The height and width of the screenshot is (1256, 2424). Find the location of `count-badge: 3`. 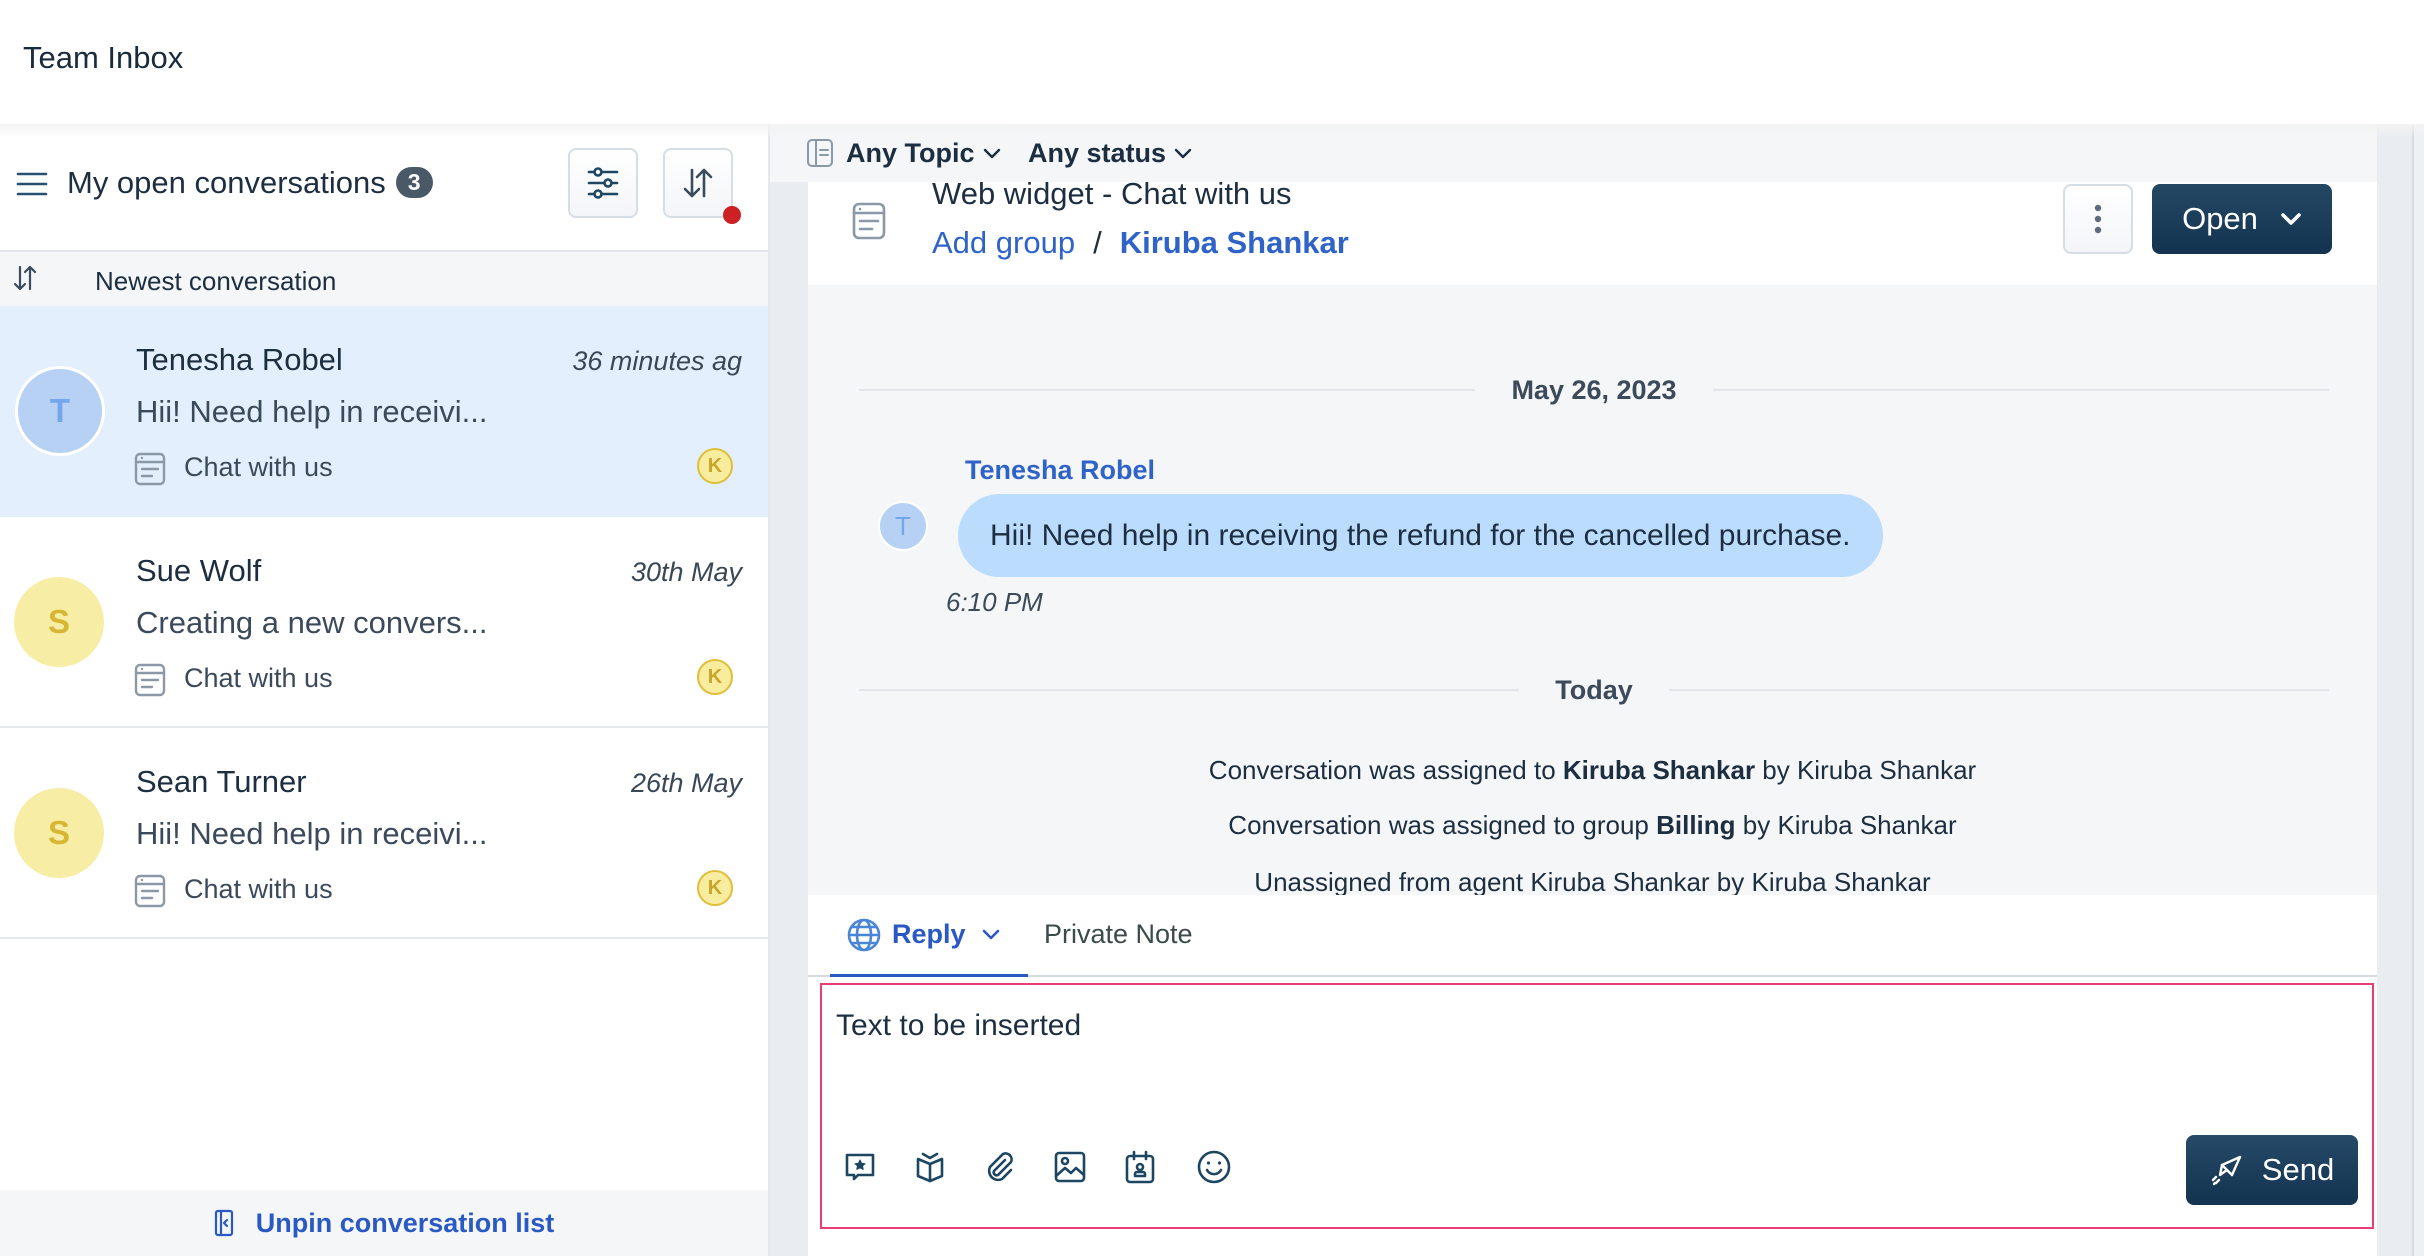

count-badge: 3 is located at coordinates (414, 182).